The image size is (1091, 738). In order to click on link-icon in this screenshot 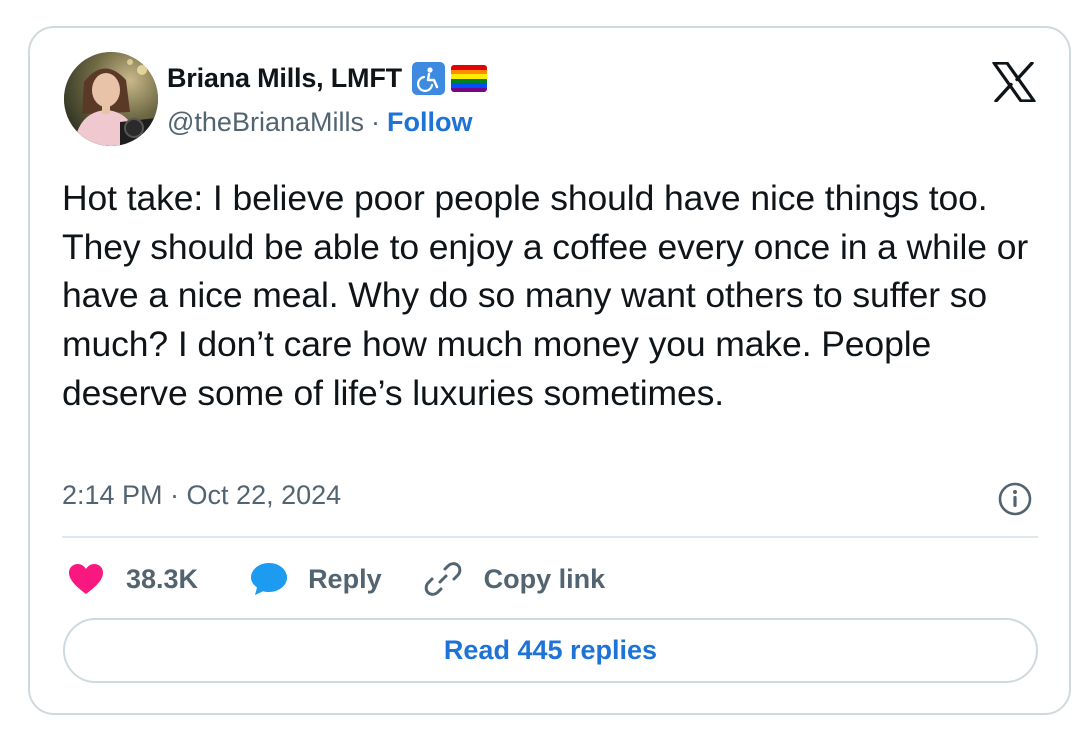, I will do `click(443, 579)`.